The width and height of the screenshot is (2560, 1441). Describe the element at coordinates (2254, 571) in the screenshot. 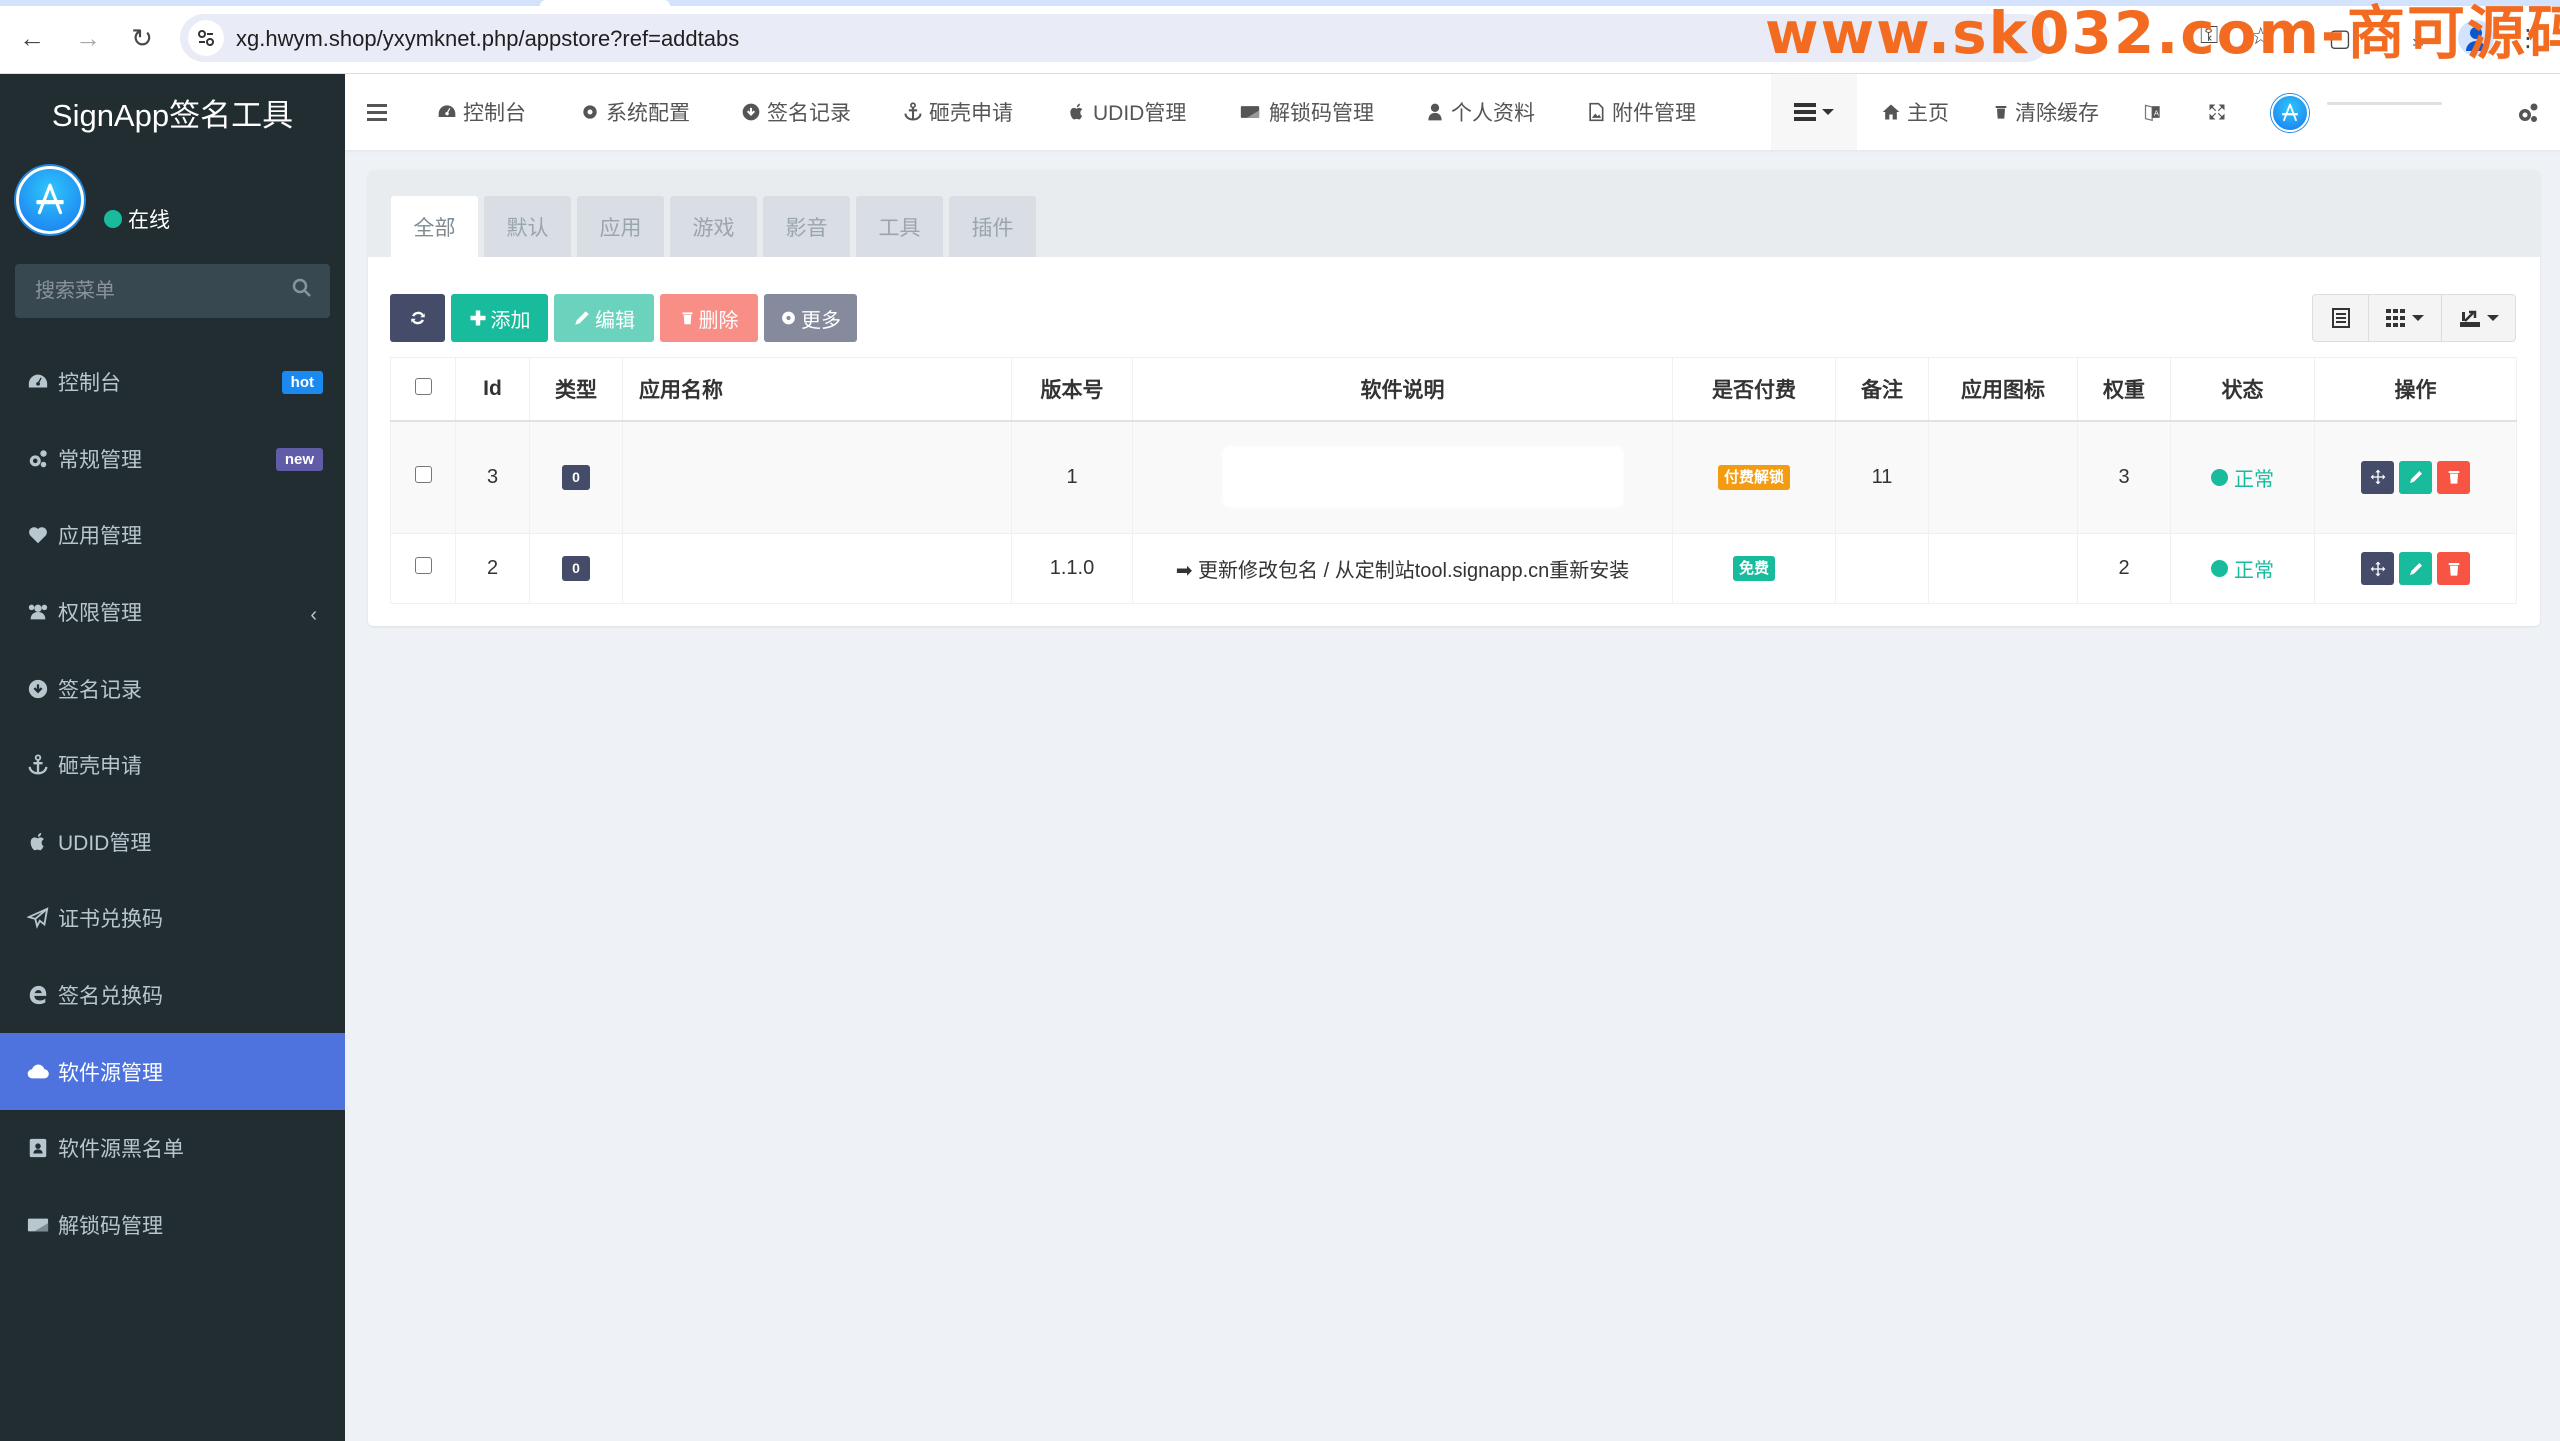

I see `status-label: 正常` at that location.